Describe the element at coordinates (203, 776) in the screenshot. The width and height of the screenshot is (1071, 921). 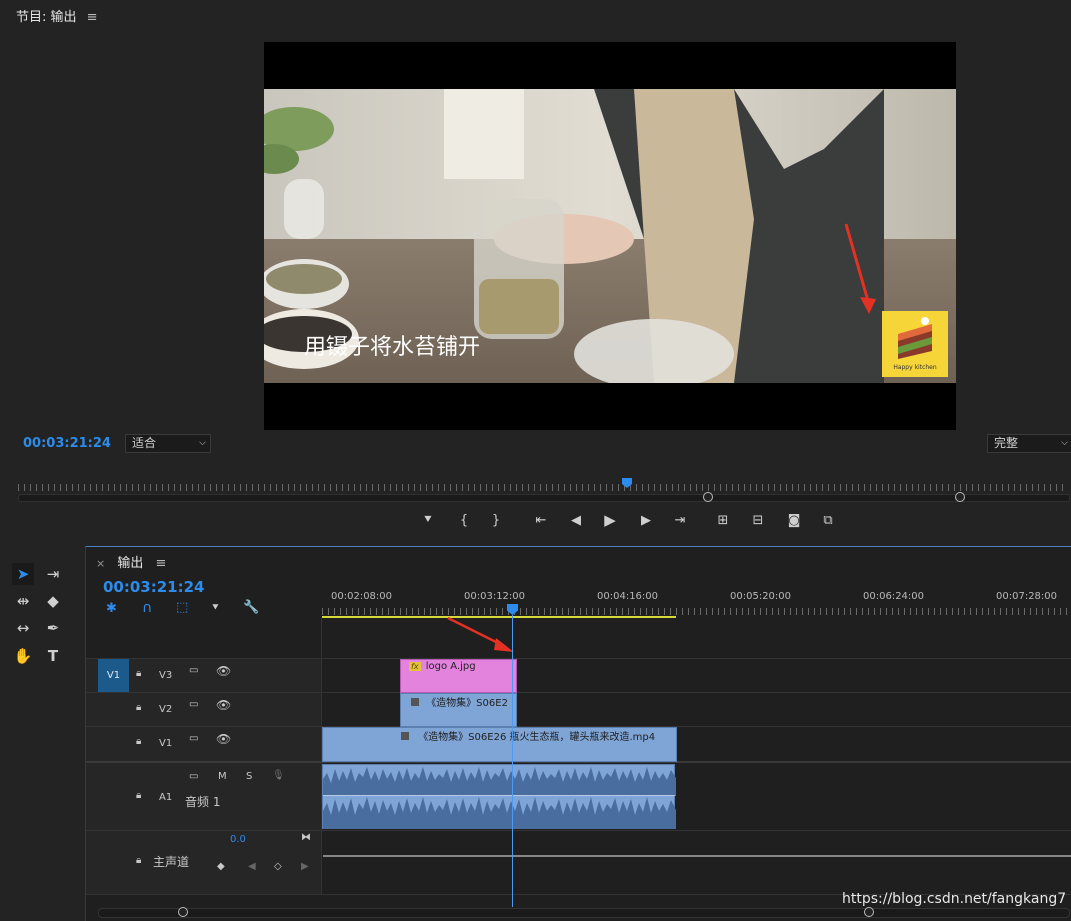
I see `track-headers` at that location.